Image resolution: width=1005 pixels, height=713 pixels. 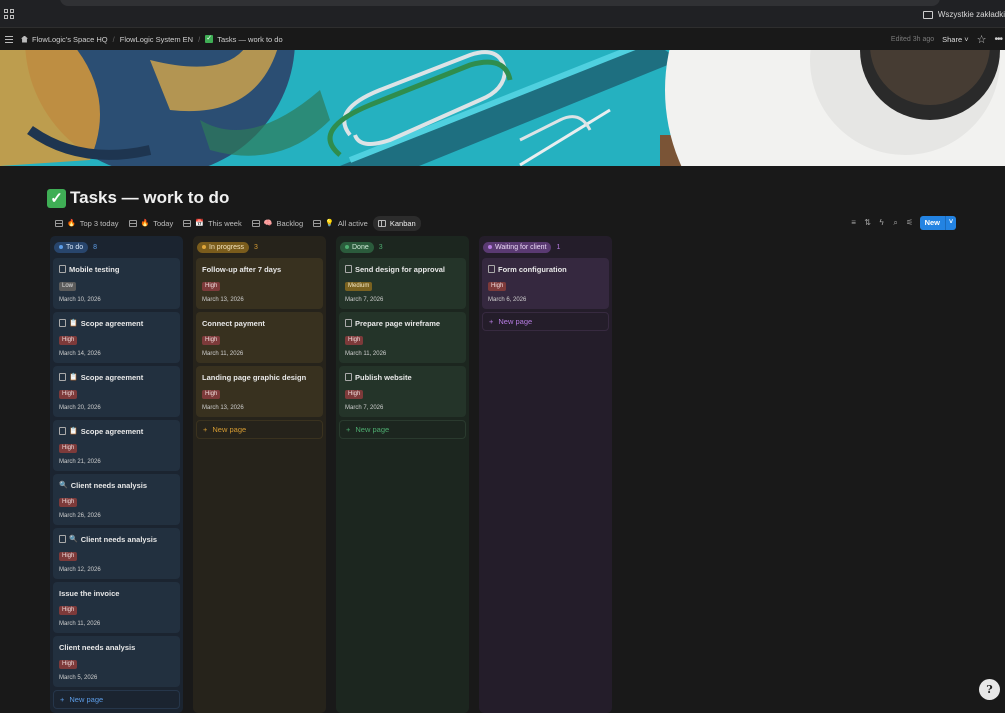 I want to click on card-title-row: Landing page graphic design, so click(x=259, y=377).